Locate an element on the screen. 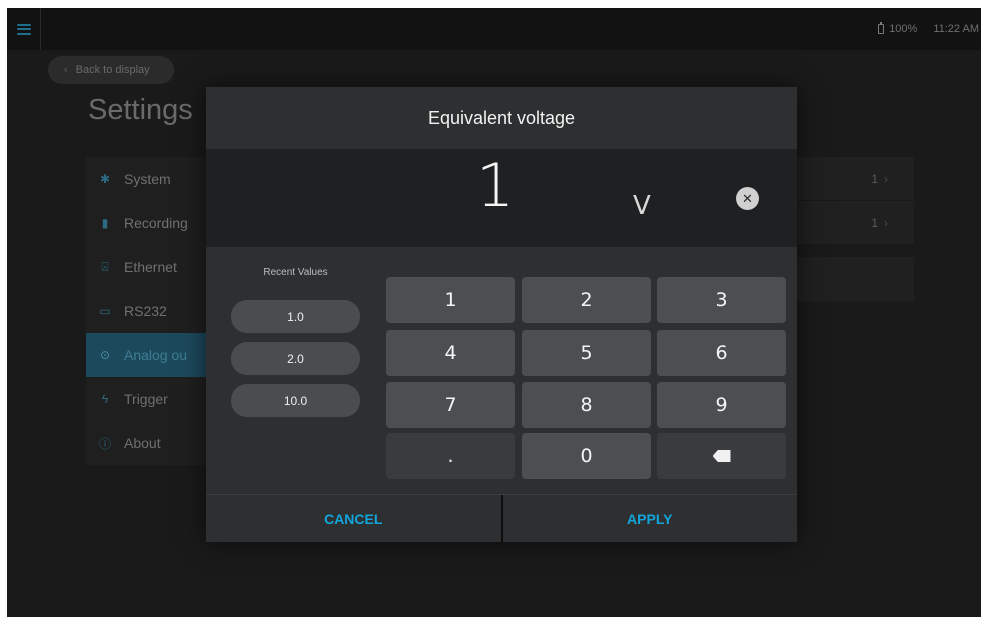  key-0: 0 is located at coordinates (586, 456).